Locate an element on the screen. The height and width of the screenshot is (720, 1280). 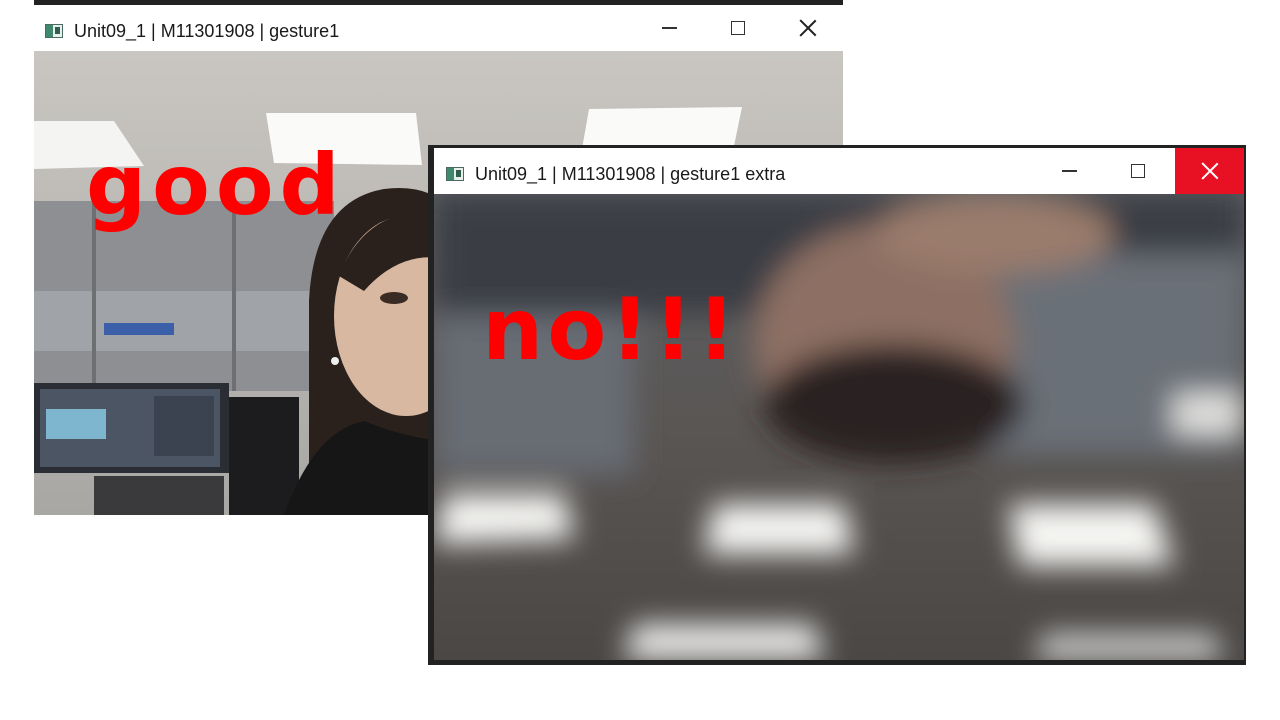
gesture1-titlebar: Unit09_1 | M11301908 | gesture1 is located at coordinates (438, 28).